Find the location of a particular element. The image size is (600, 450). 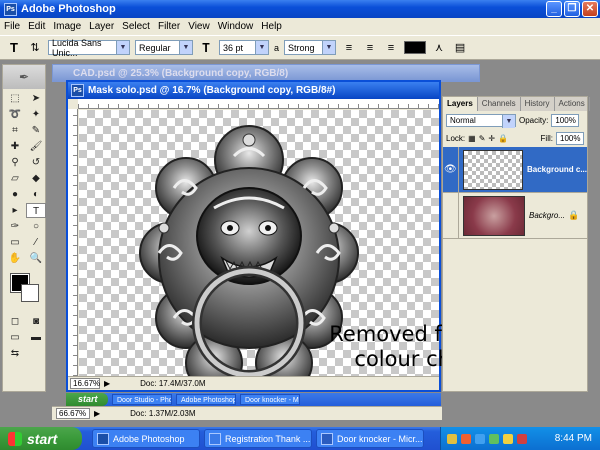

history-brush-icon: ↺ is located at coordinates (36, 162).